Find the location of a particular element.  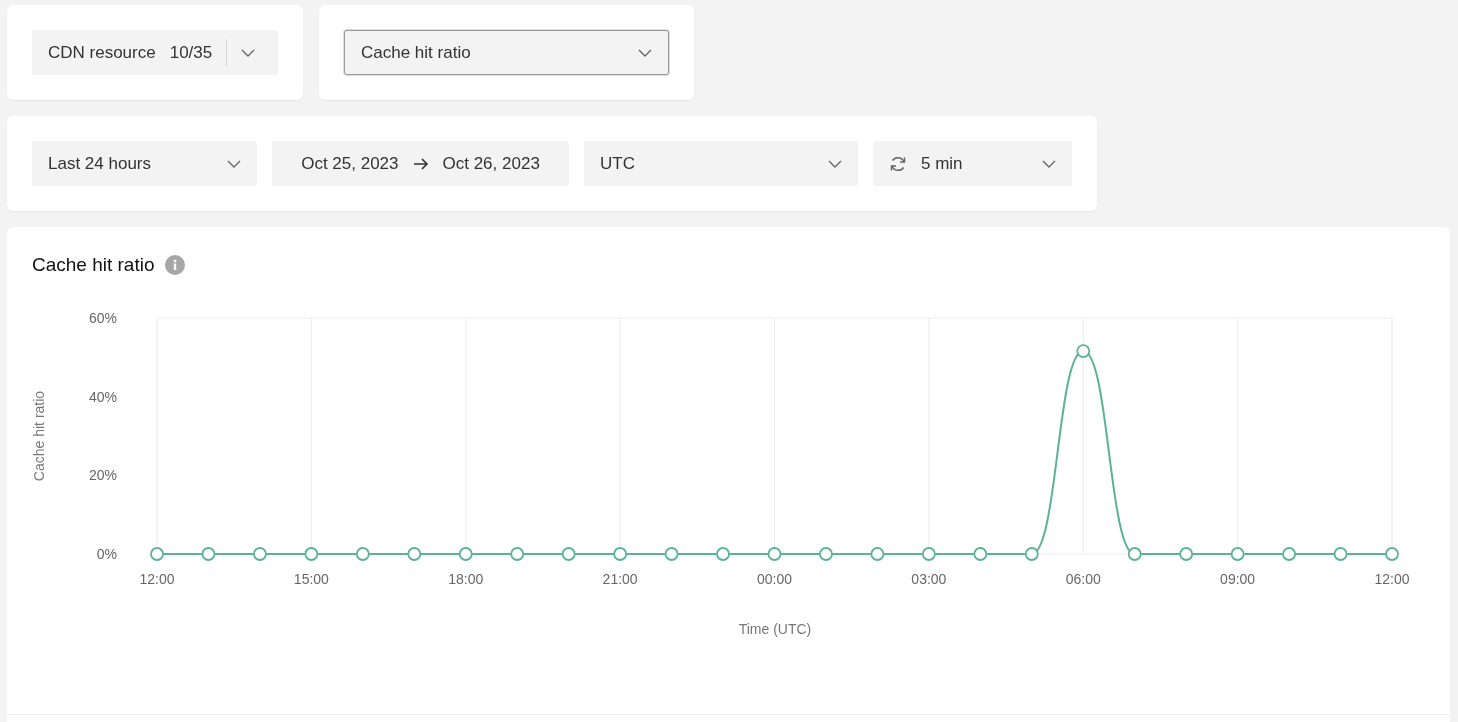

metric-dropdown: Cache hit ratio is located at coordinates (506, 52).